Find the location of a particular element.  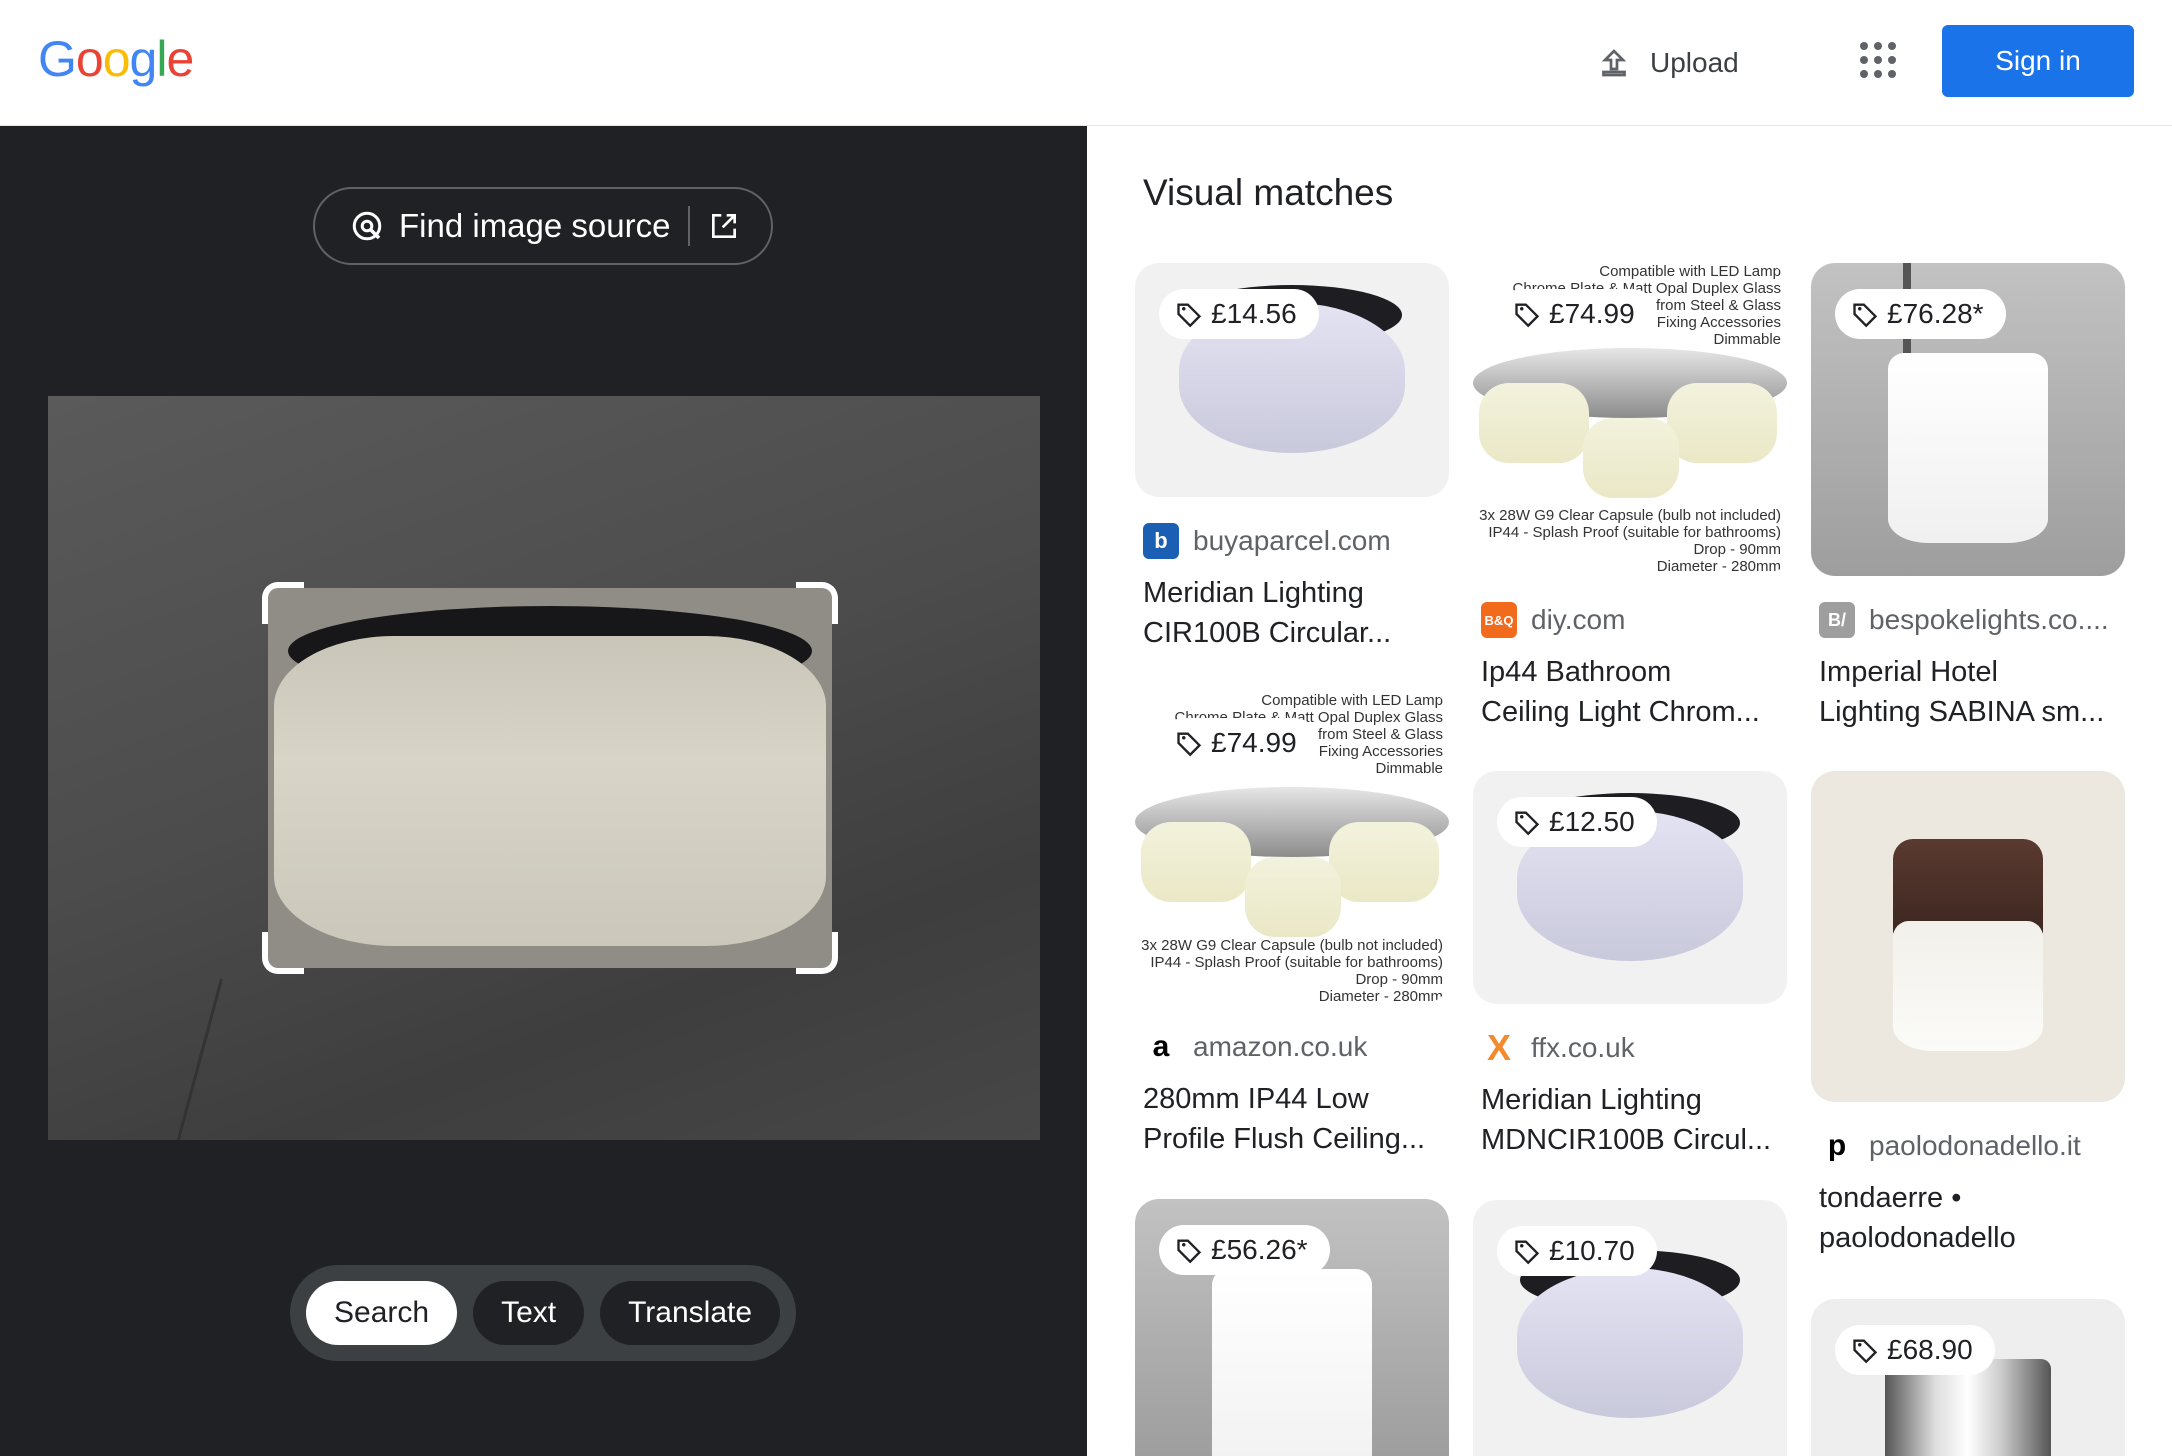

result-thumbnail: £14.56 is located at coordinates (1292, 380).